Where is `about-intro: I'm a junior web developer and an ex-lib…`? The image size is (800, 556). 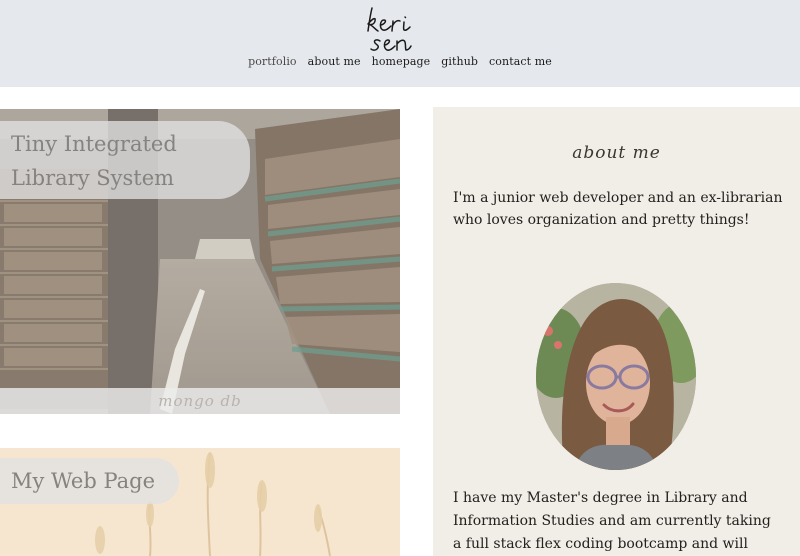
about-intro: I'm a junior web developer and an ex-lib… is located at coordinates (618, 209).